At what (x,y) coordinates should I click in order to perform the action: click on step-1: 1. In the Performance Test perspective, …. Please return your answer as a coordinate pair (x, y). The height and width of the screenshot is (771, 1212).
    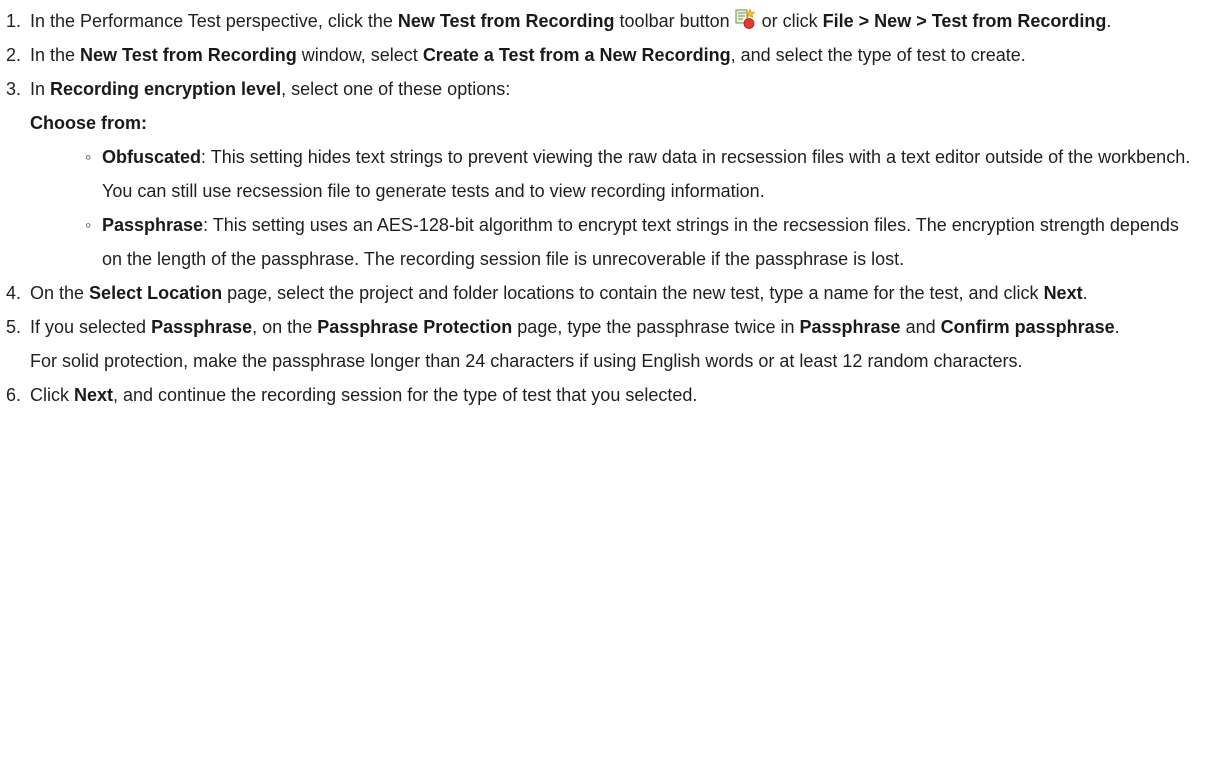
    Looking at the image, I should click on (604, 21).